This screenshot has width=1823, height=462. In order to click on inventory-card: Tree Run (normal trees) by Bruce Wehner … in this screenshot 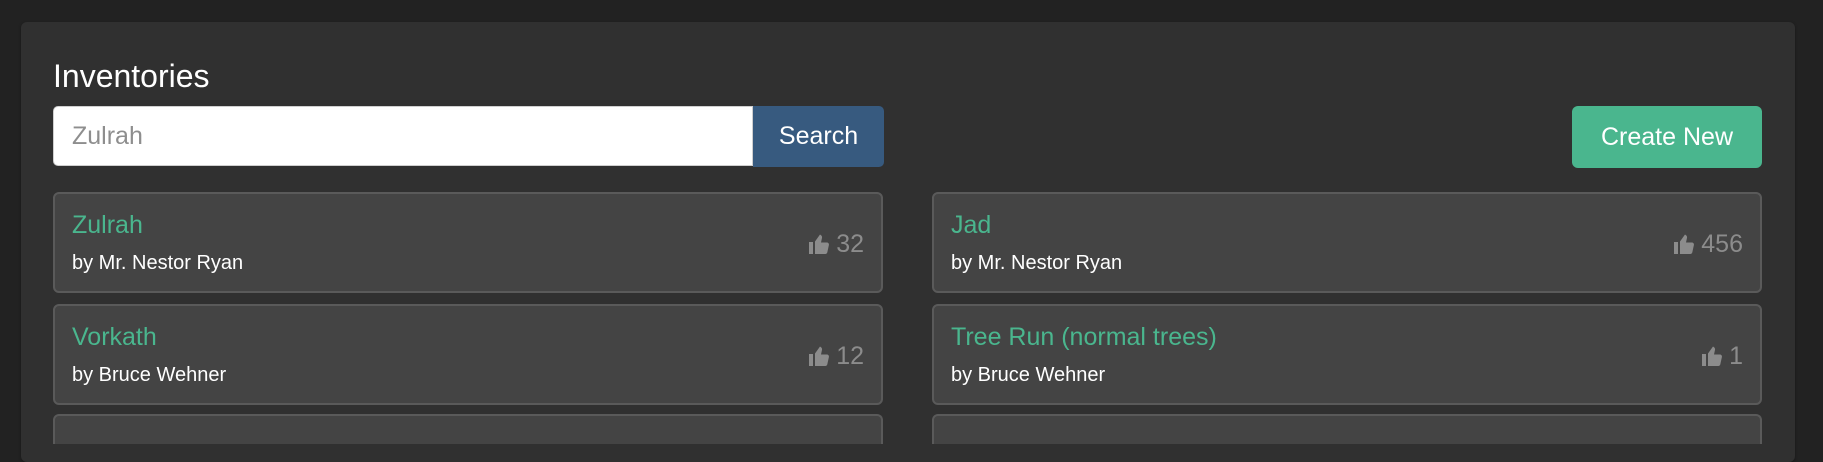, I will do `click(1347, 354)`.